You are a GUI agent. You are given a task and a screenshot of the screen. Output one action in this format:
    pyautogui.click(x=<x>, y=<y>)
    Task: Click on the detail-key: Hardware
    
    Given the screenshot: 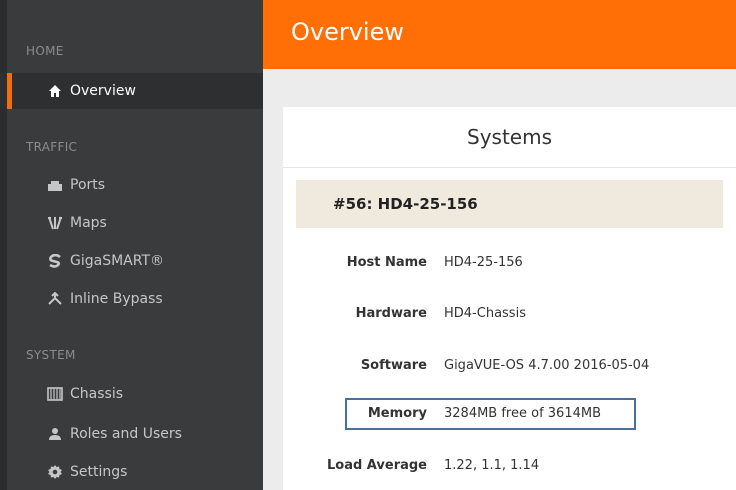 What is the action you would take?
    pyautogui.click(x=391, y=313)
    